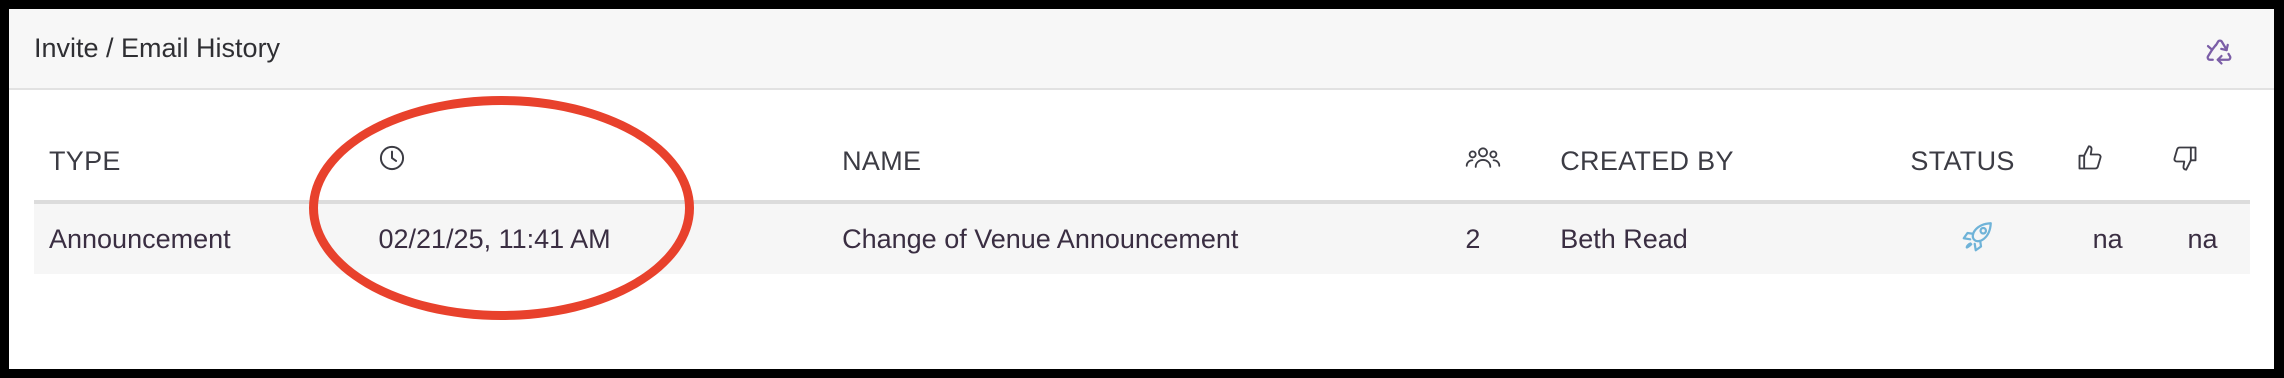 Image resolution: width=2284 pixels, height=378 pixels. I want to click on column-header-sent, so click(595, 163).